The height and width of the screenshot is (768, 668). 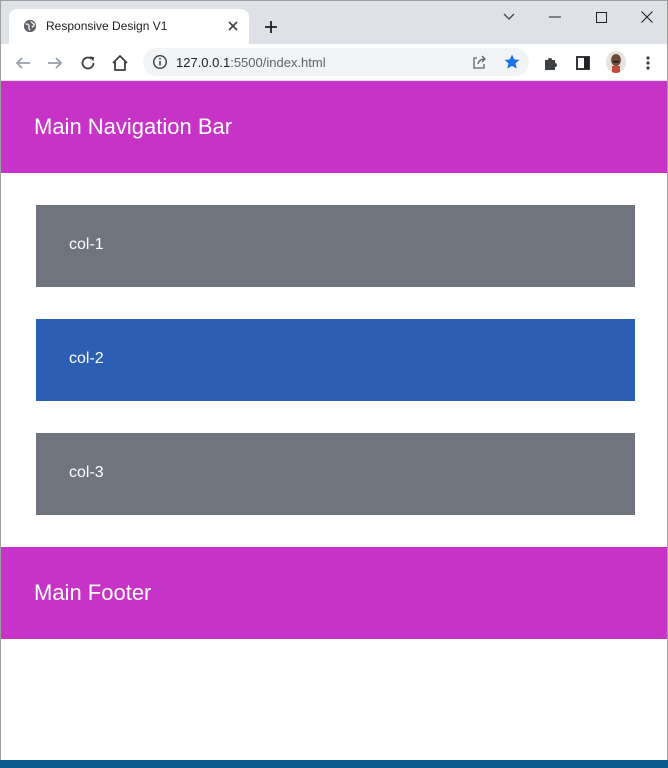 What do you see at coordinates (203, 62) in the screenshot?
I see `url-host: 127.0.0.1` at bounding box center [203, 62].